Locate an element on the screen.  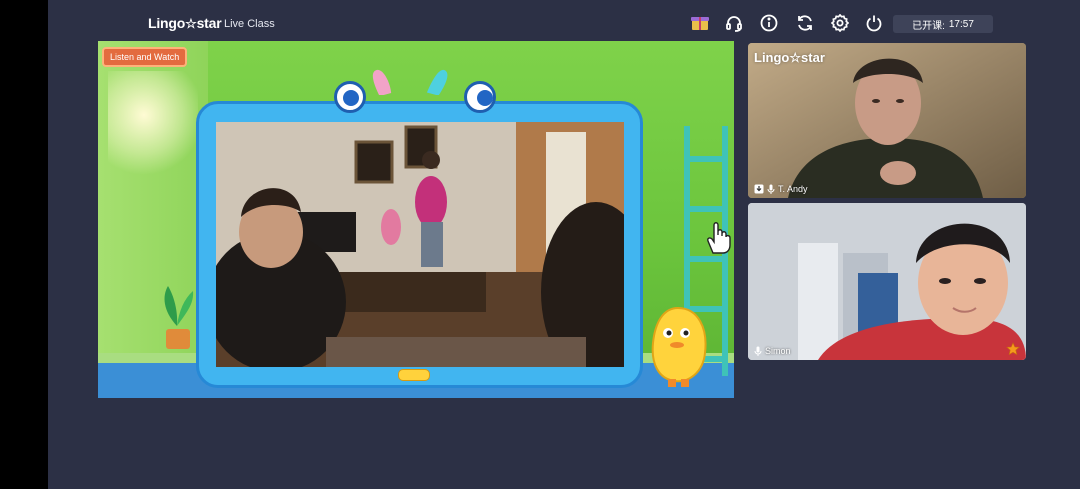
monster-eye-left is located at coordinates (350, 97).